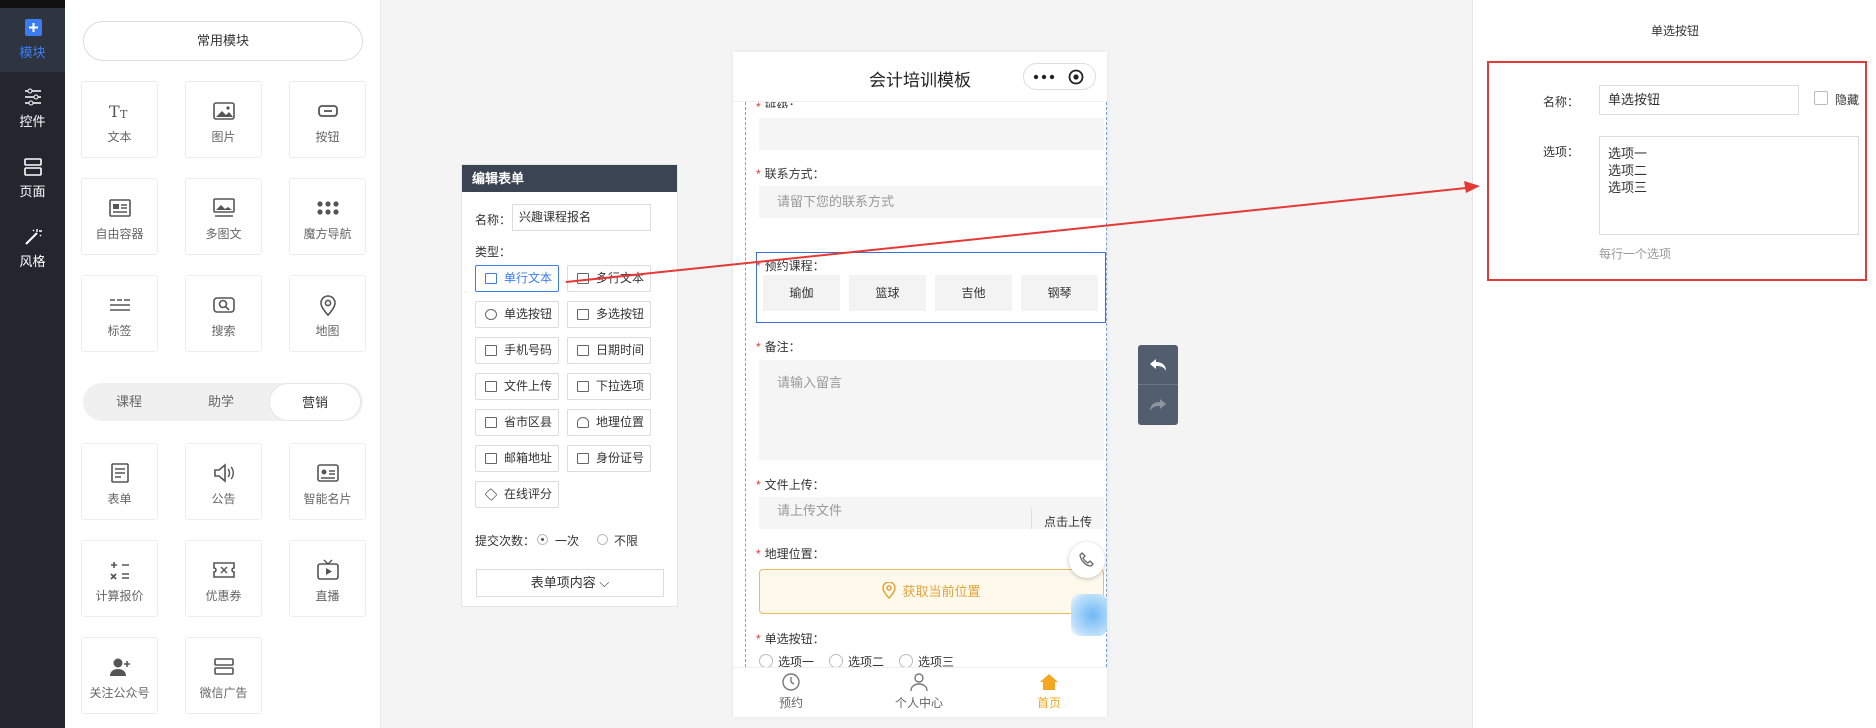 Image resolution: width=1876 pixels, height=728 pixels. Describe the element at coordinates (528, 350) in the screenshot. I see `type-label: 手机号码` at that location.